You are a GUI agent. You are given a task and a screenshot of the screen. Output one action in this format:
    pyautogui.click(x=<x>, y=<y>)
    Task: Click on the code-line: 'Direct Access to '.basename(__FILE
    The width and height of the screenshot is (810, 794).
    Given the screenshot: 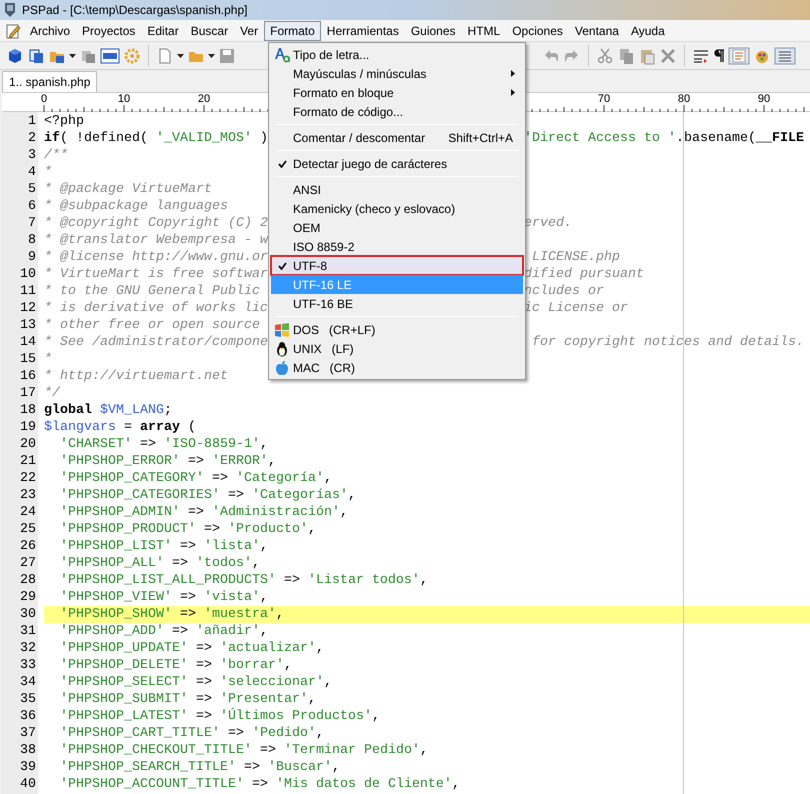 What is the action you would take?
    pyautogui.click(x=664, y=138)
    